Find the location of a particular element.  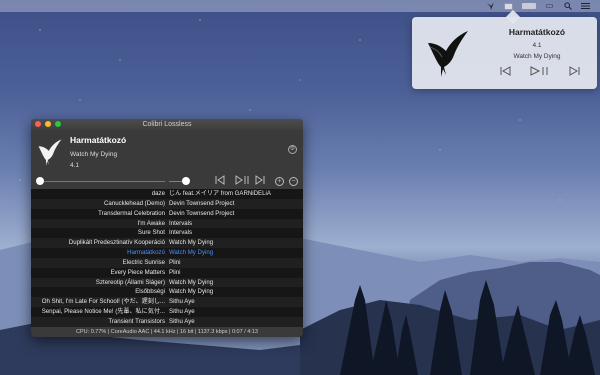

popover-track-title: Harmatátkozó is located at coordinates (537, 32).